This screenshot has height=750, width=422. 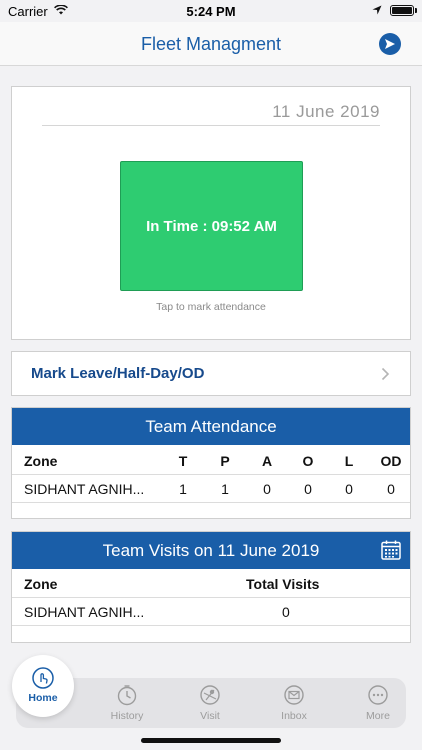 I want to click on mark-leave-row: Mark Leave/Half-Day/OD, so click(x=211, y=373).